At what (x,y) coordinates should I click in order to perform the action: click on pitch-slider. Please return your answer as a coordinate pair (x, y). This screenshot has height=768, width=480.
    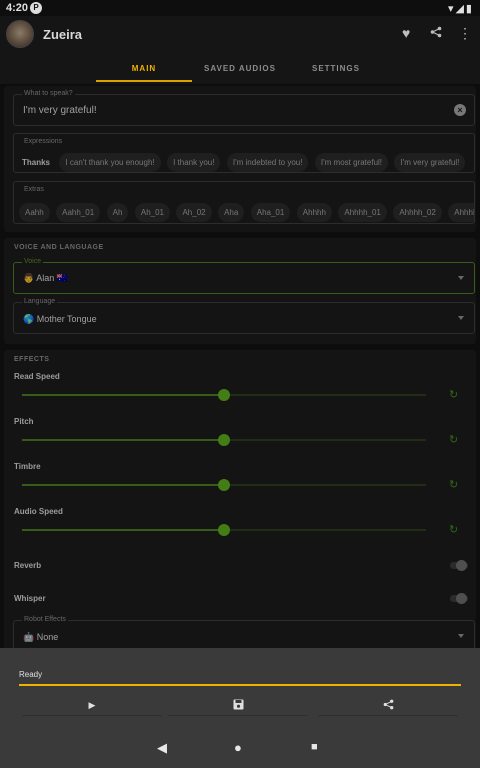
    Looking at the image, I should click on (224, 440).